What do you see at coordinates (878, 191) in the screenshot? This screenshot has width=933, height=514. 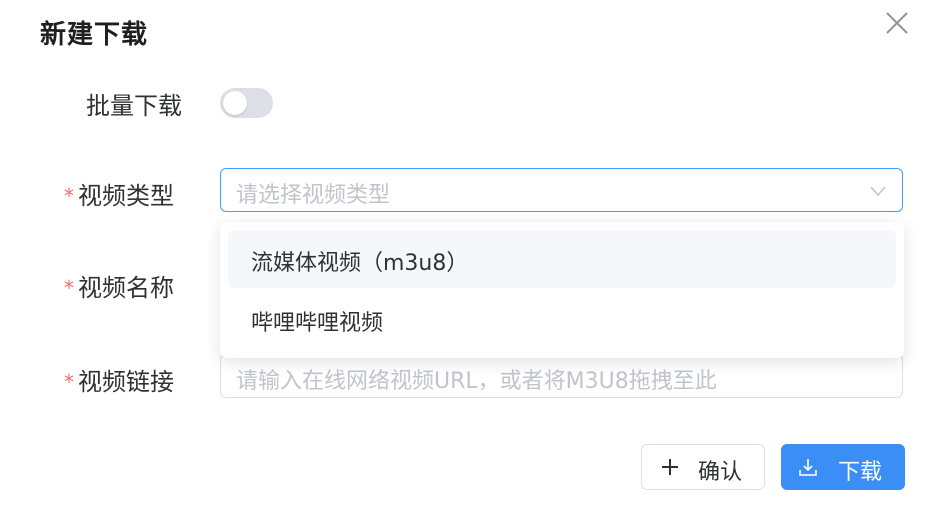 I see `chevron-down-icon` at bounding box center [878, 191].